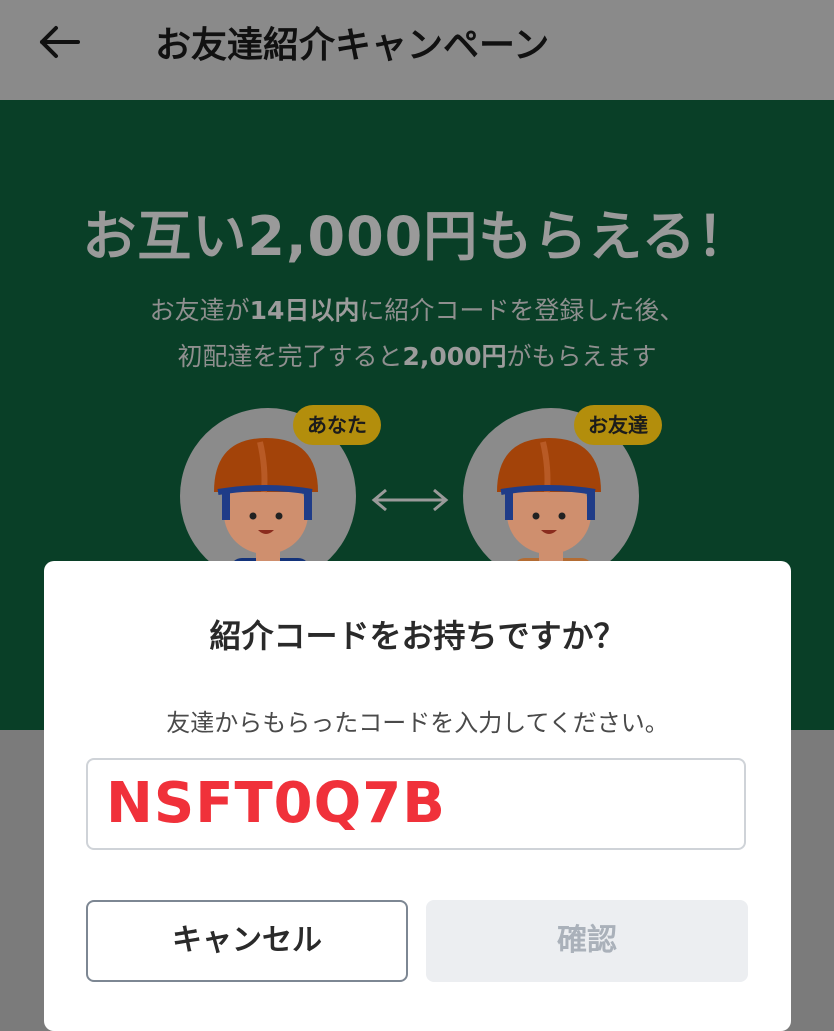  What do you see at coordinates (60, 42) in the screenshot?
I see `back-arrow-icon` at bounding box center [60, 42].